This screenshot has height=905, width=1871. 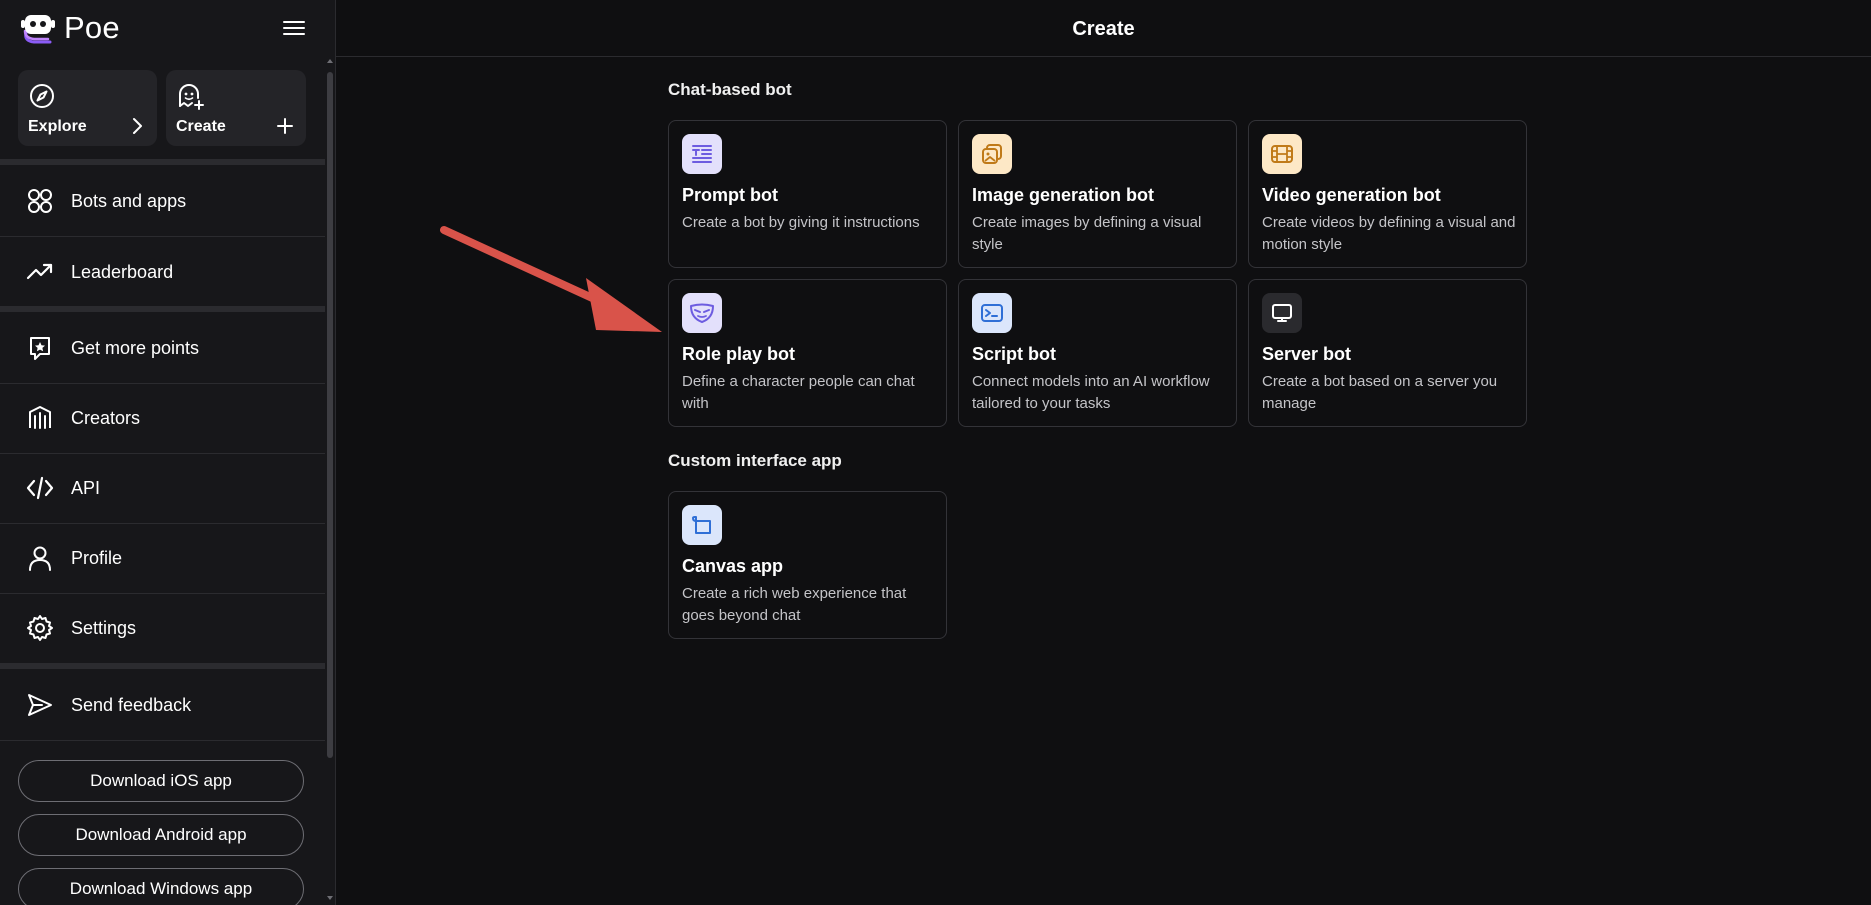 What do you see at coordinates (87, 108) in the screenshot?
I see `explore-button: Explore` at bounding box center [87, 108].